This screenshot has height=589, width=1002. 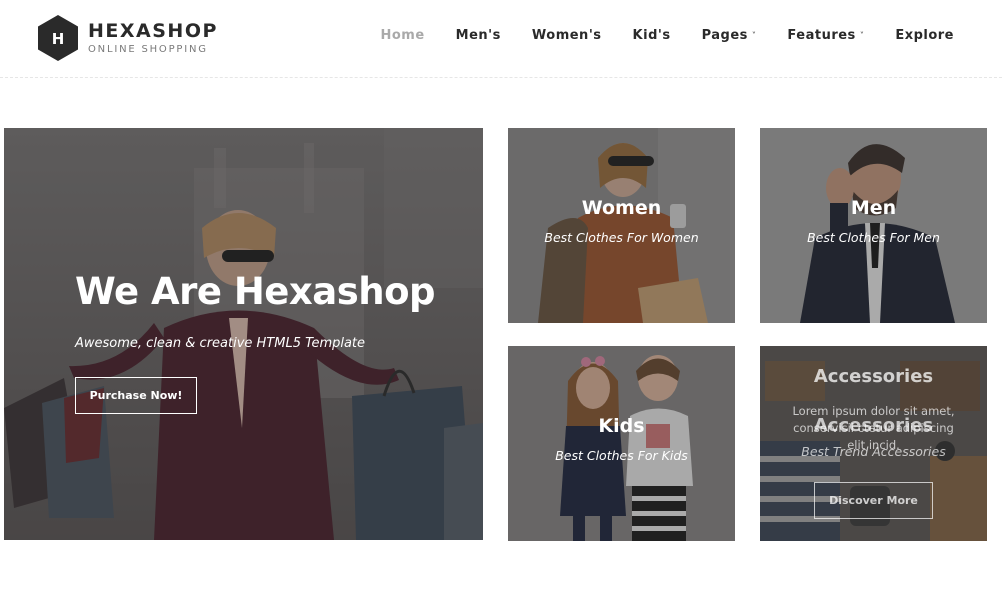 What do you see at coordinates (873, 208) in the screenshot?
I see `tile-title: Men` at bounding box center [873, 208].